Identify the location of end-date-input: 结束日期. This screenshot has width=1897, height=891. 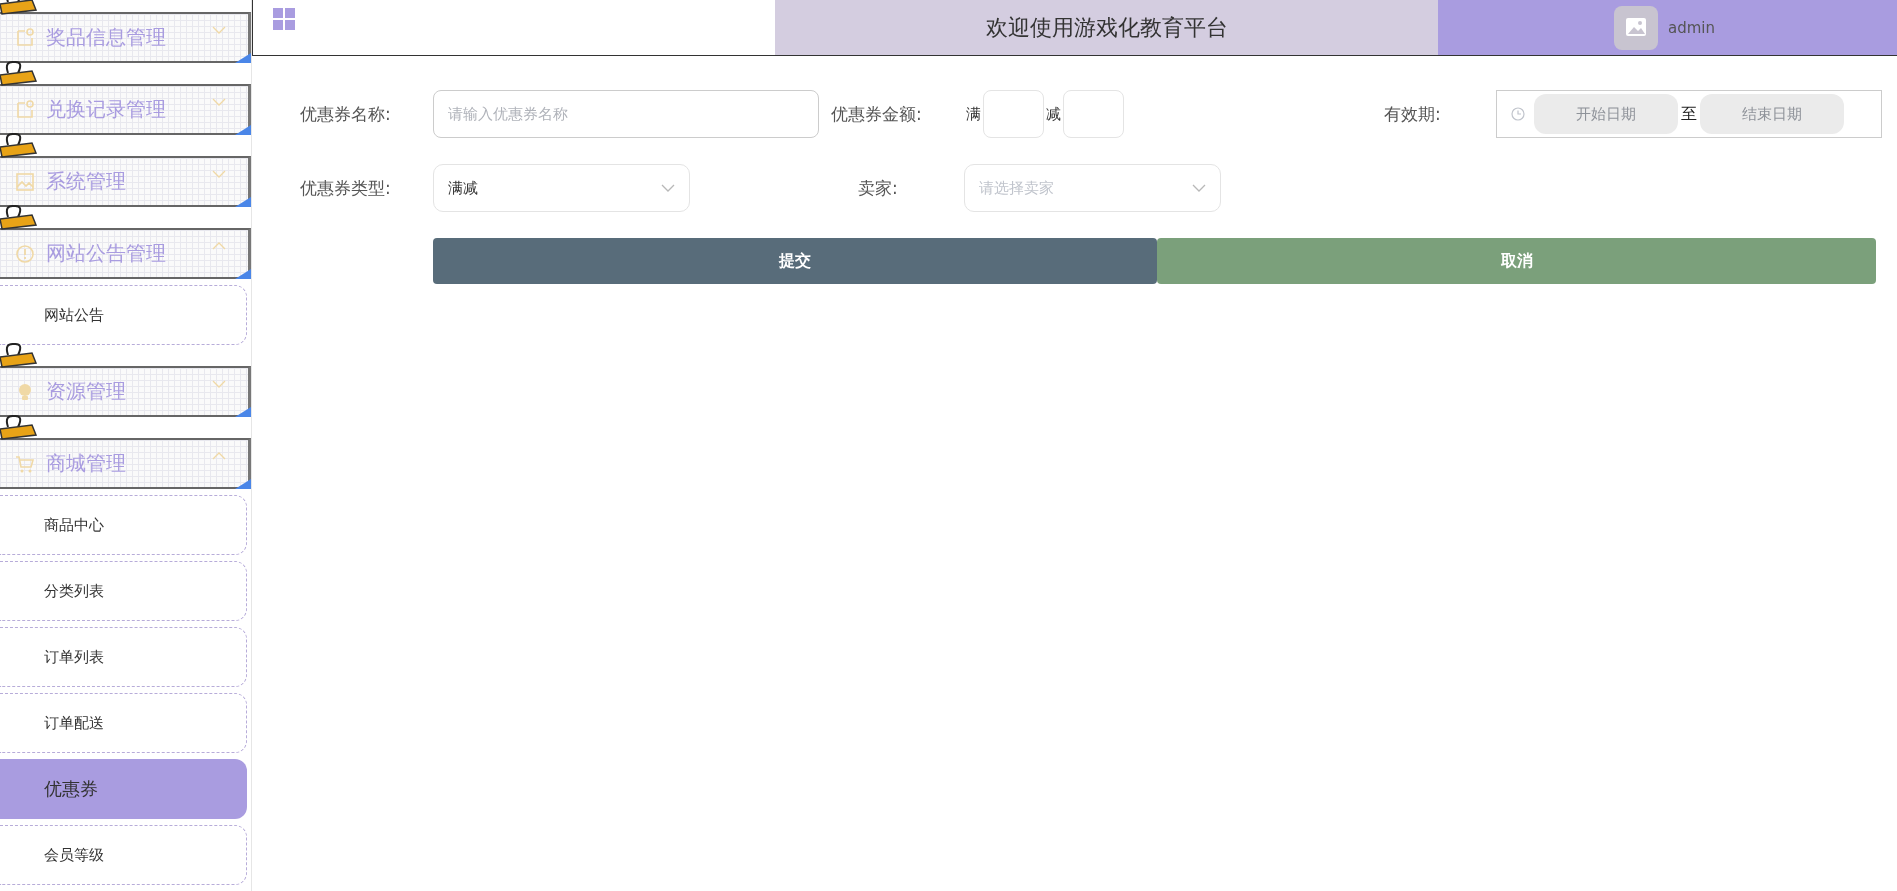
(1772, 114).